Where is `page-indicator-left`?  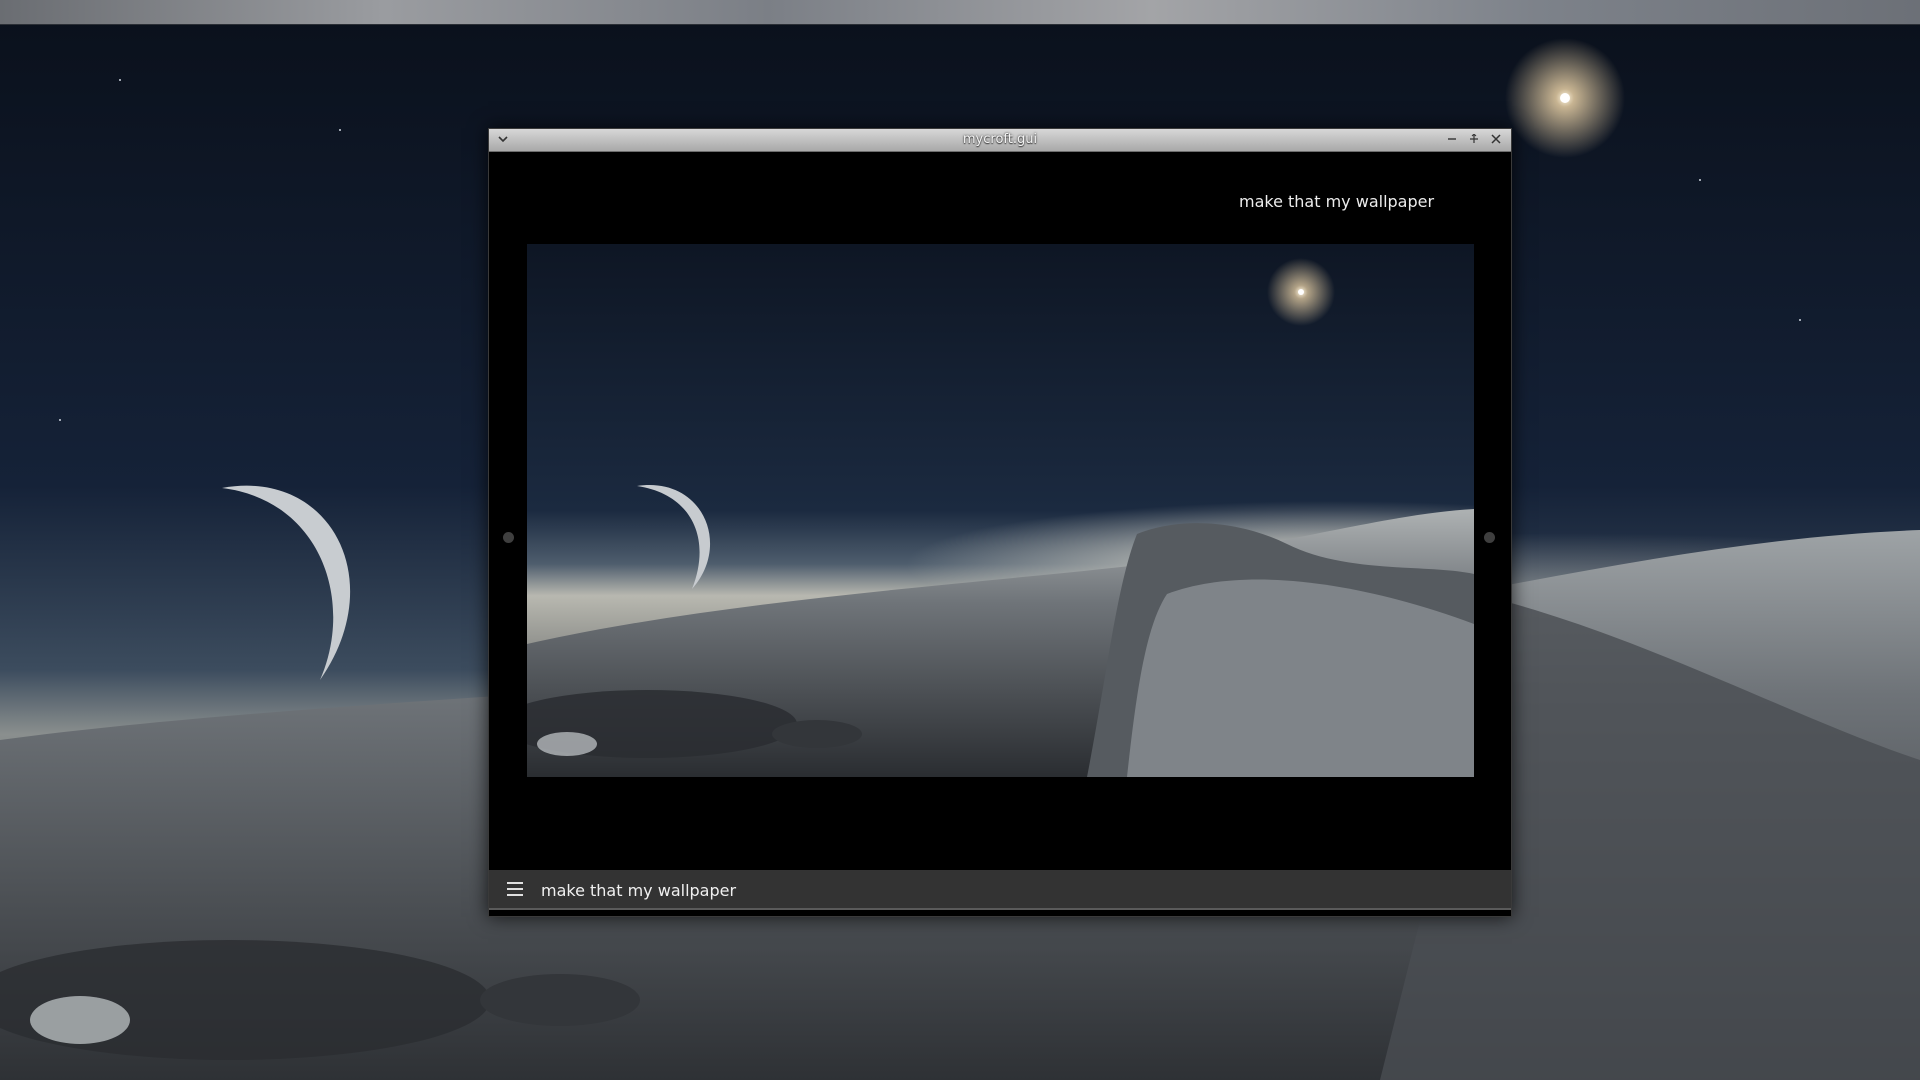 page-indicator-left is located at coordinates (508, 537).